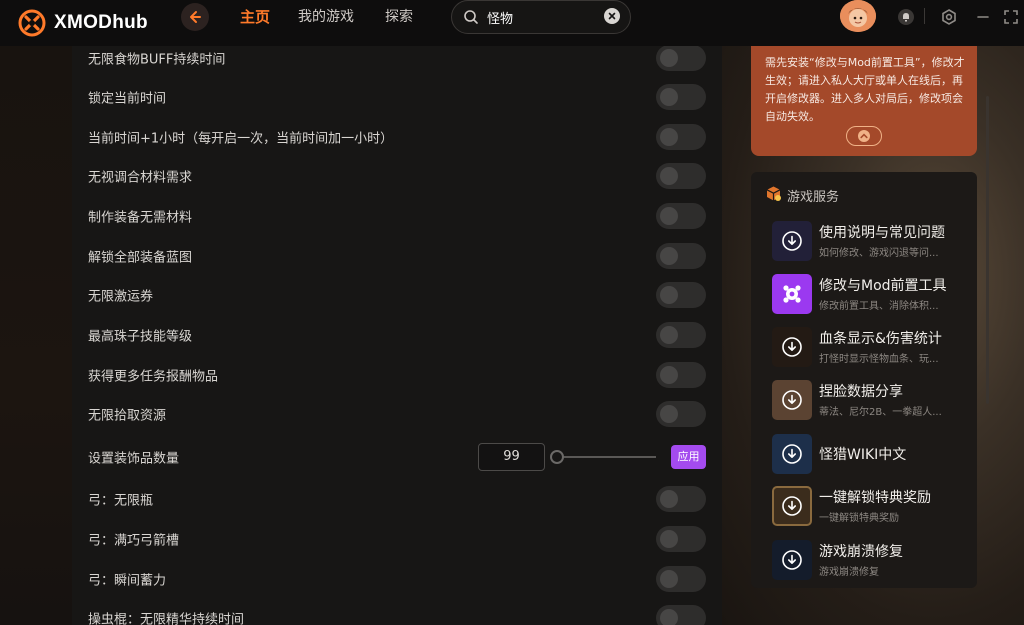 Image resolution: width=1024 pixels, height=625 pixels. Describe the element at coordinates (883, 286) in the screenshot. I see `service-title: 修改与Mod前置工具` at that location.